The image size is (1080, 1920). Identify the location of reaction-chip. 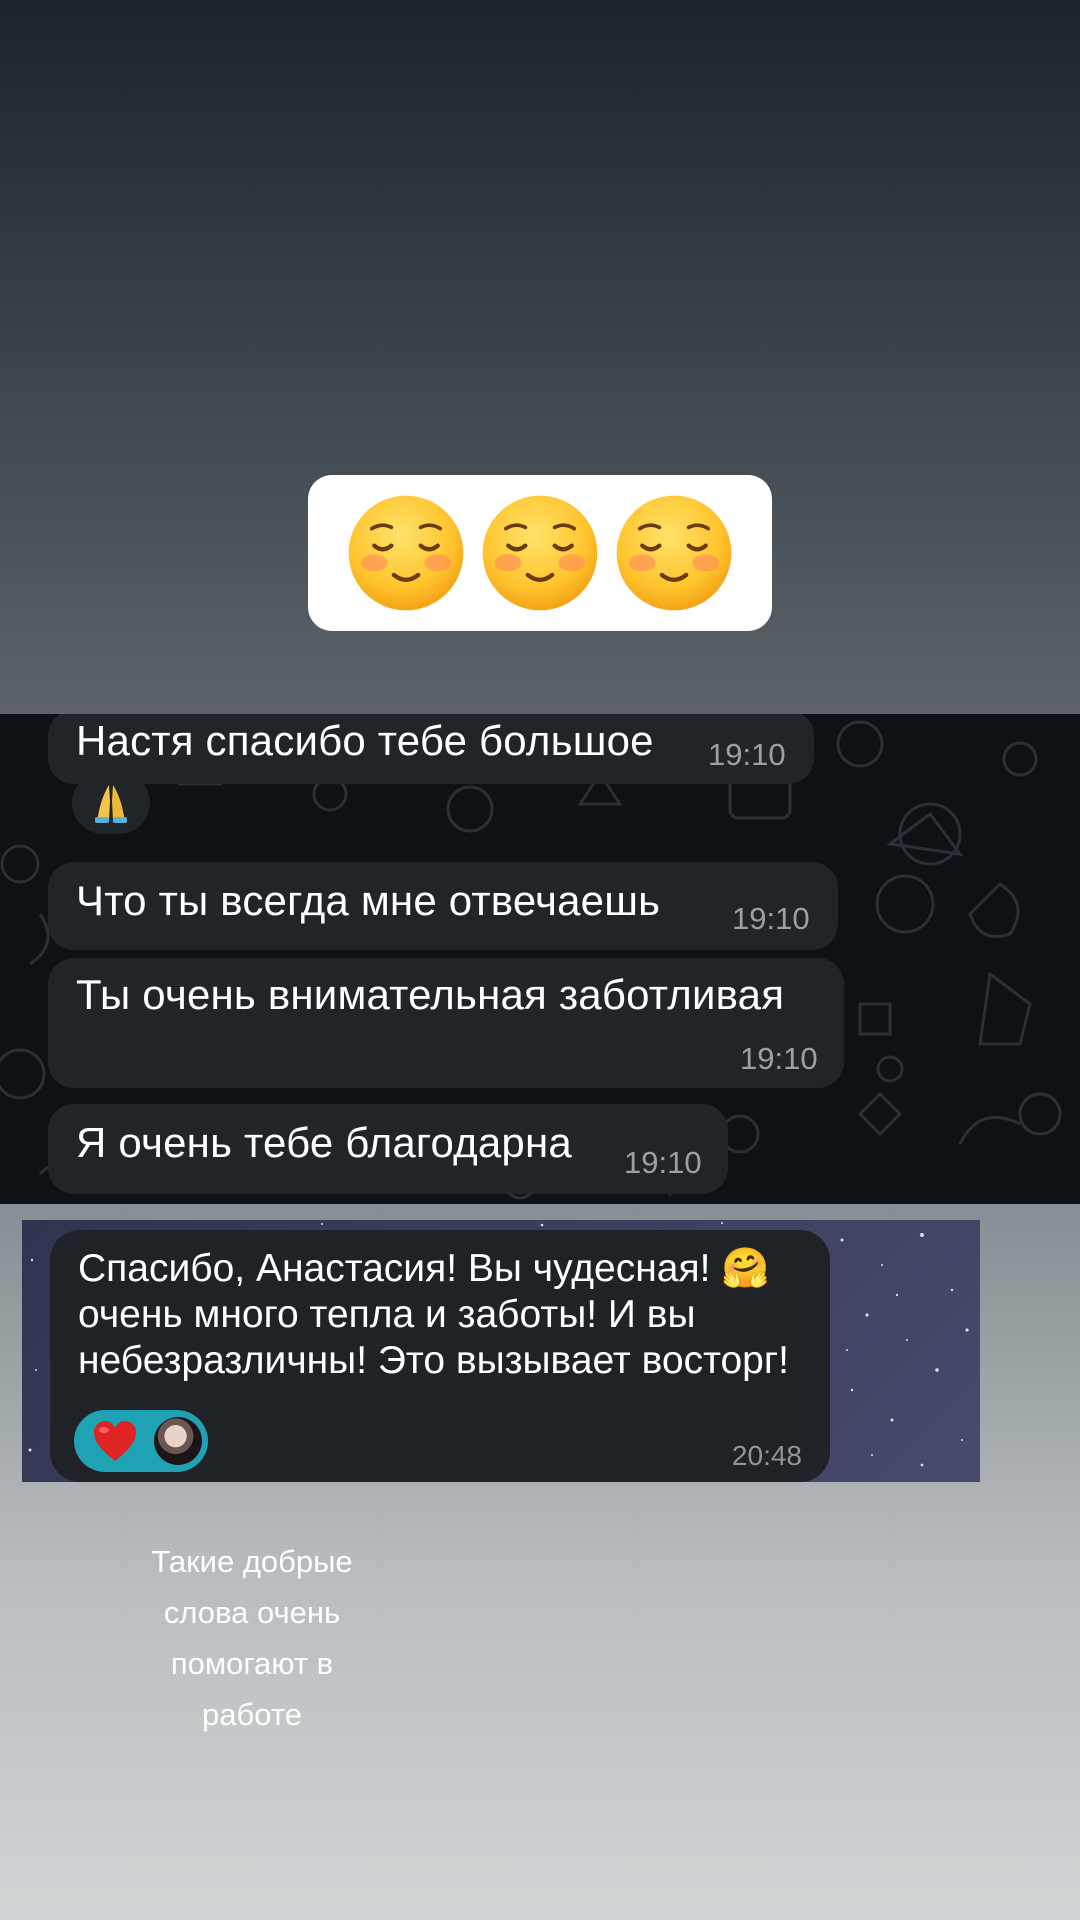
(141, 1441).